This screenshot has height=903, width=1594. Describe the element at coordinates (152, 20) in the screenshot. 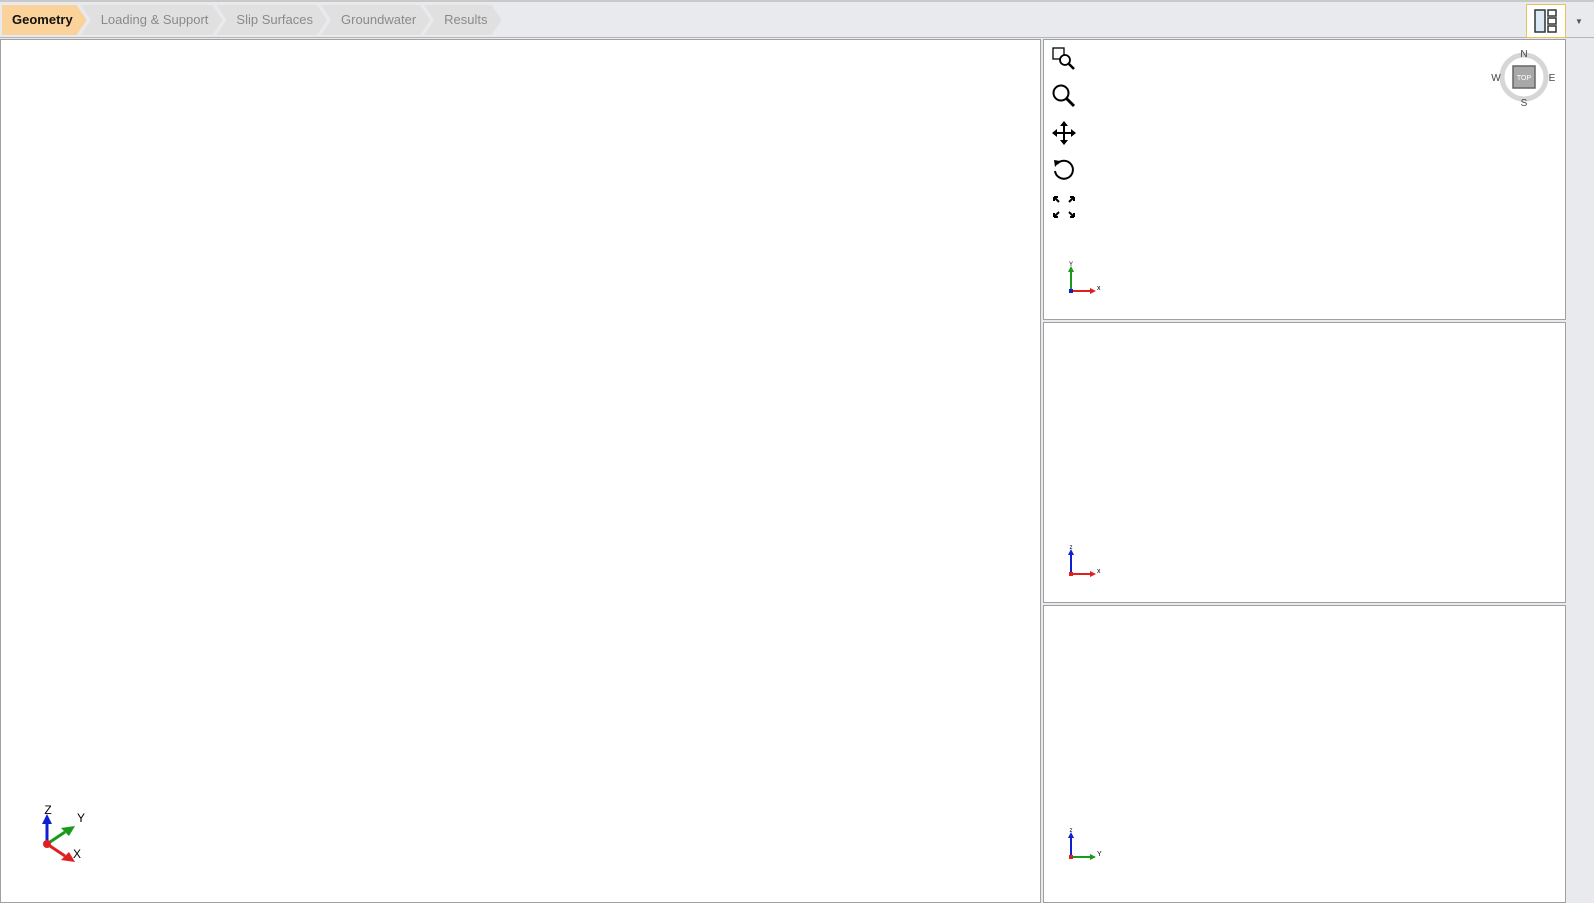

I see `tab-loading-support: Loading & Support` at that location.